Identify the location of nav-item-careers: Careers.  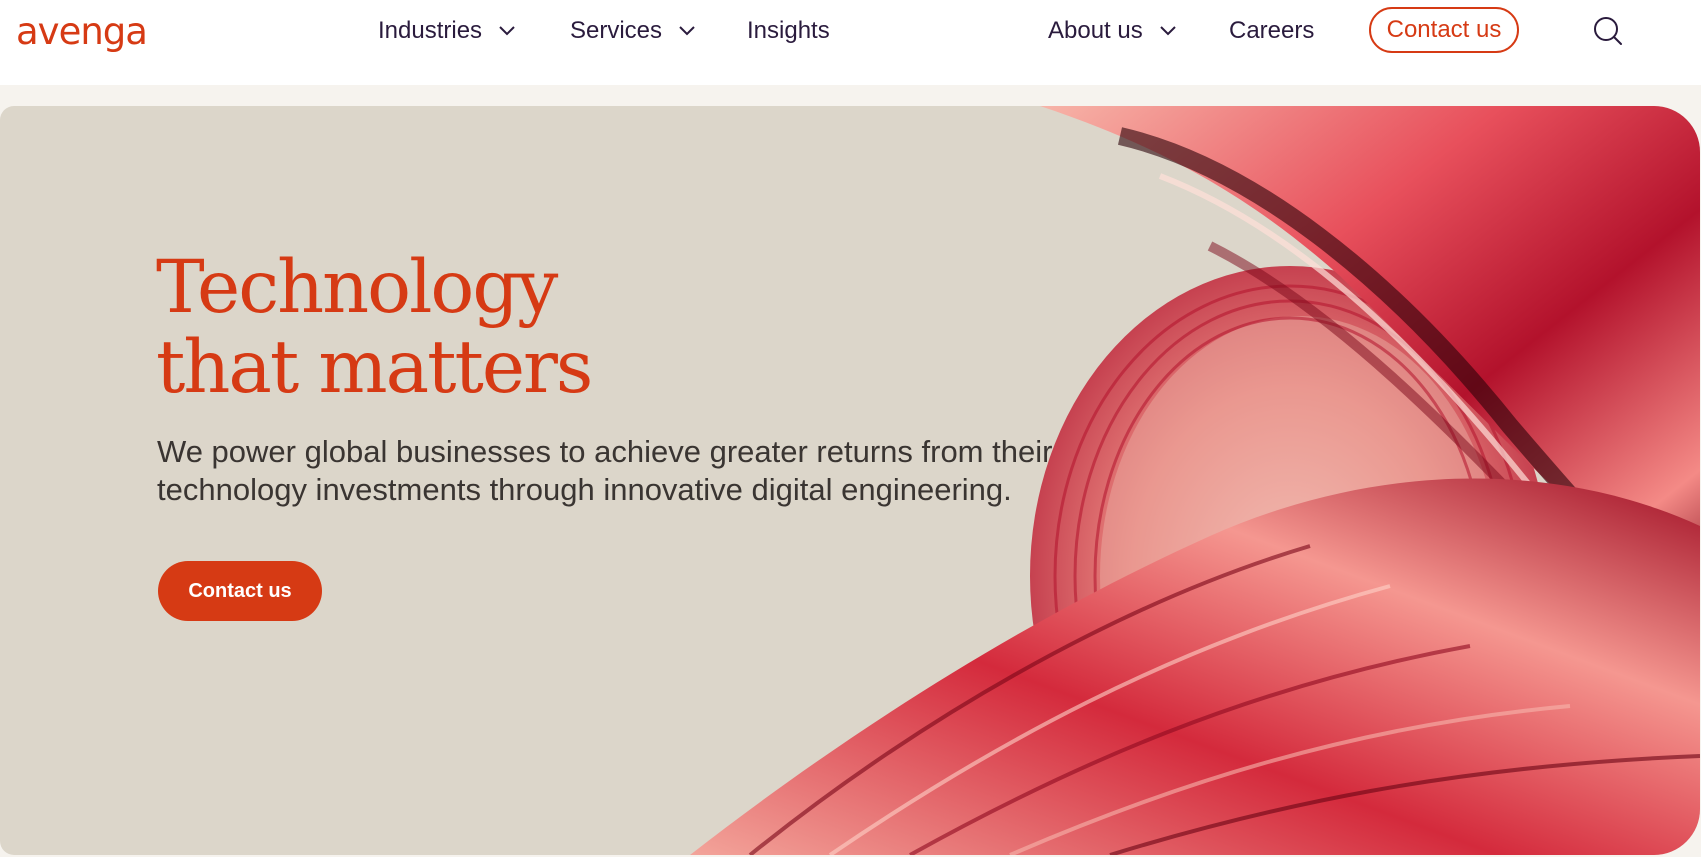
(1271, 31).